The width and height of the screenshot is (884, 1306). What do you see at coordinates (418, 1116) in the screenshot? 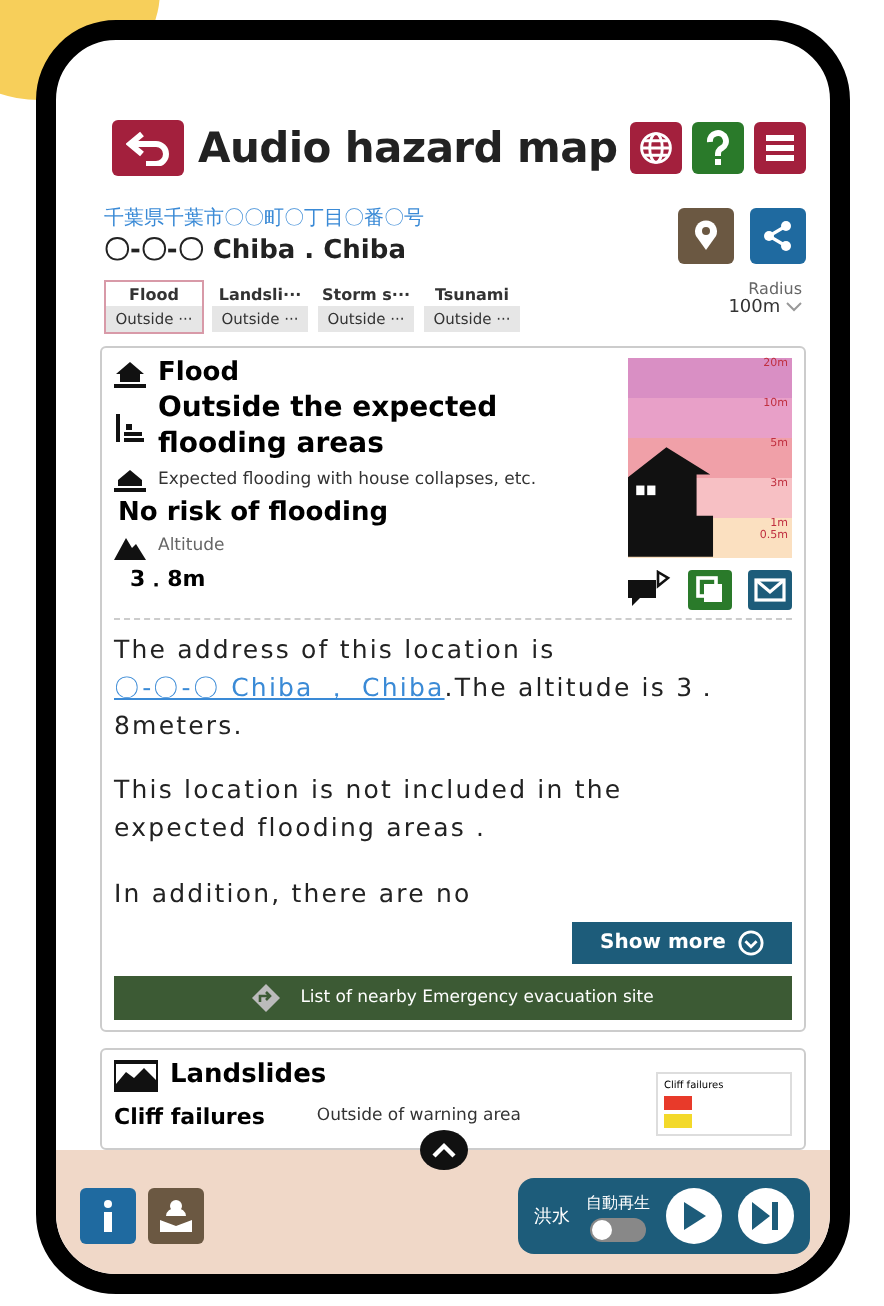
I see `cliff-status: Outside of warning area` at bounding box center [418, 1116].